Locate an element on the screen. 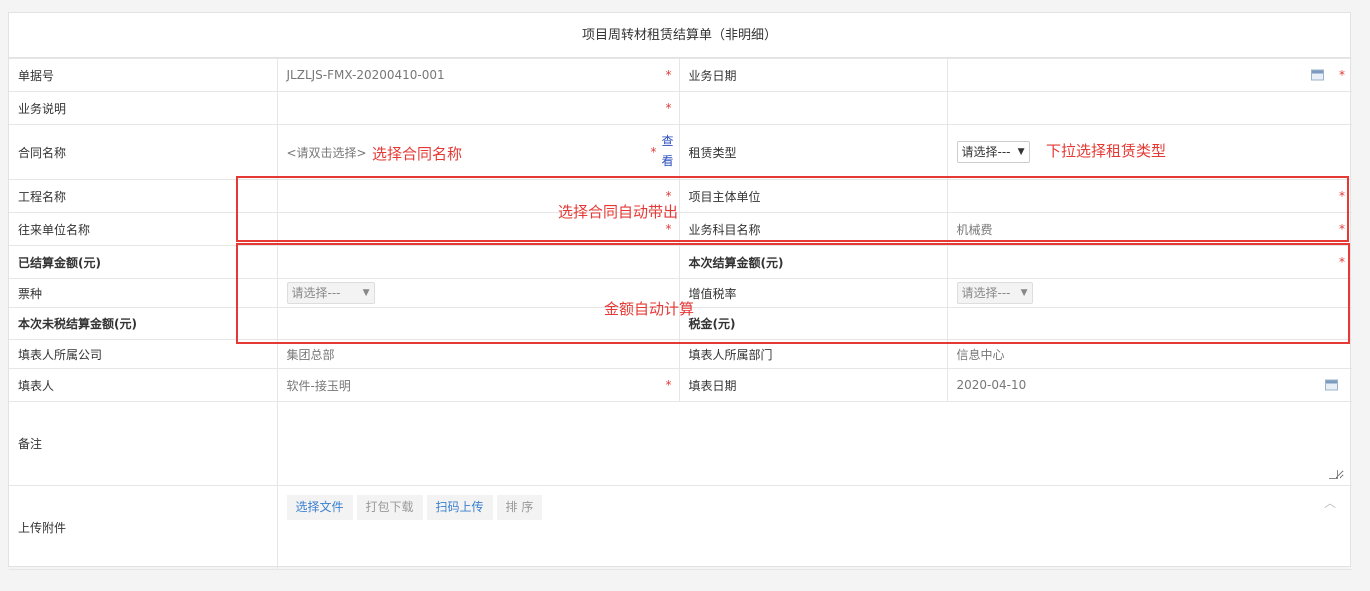 The width and height of the screenshot is (1370, 591). contract-name-placeholder: <请双击选择> is located at coordinates (327, 153).